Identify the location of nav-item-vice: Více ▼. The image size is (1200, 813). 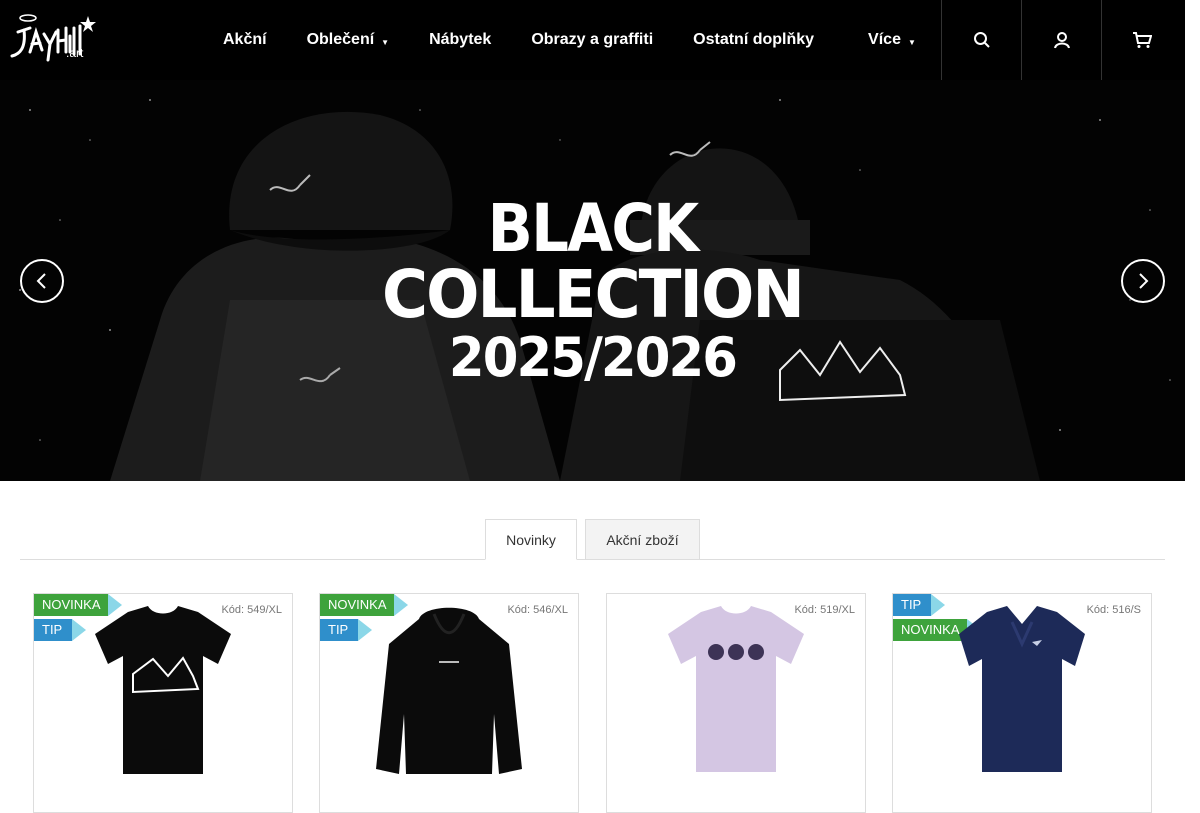
(892, 40).